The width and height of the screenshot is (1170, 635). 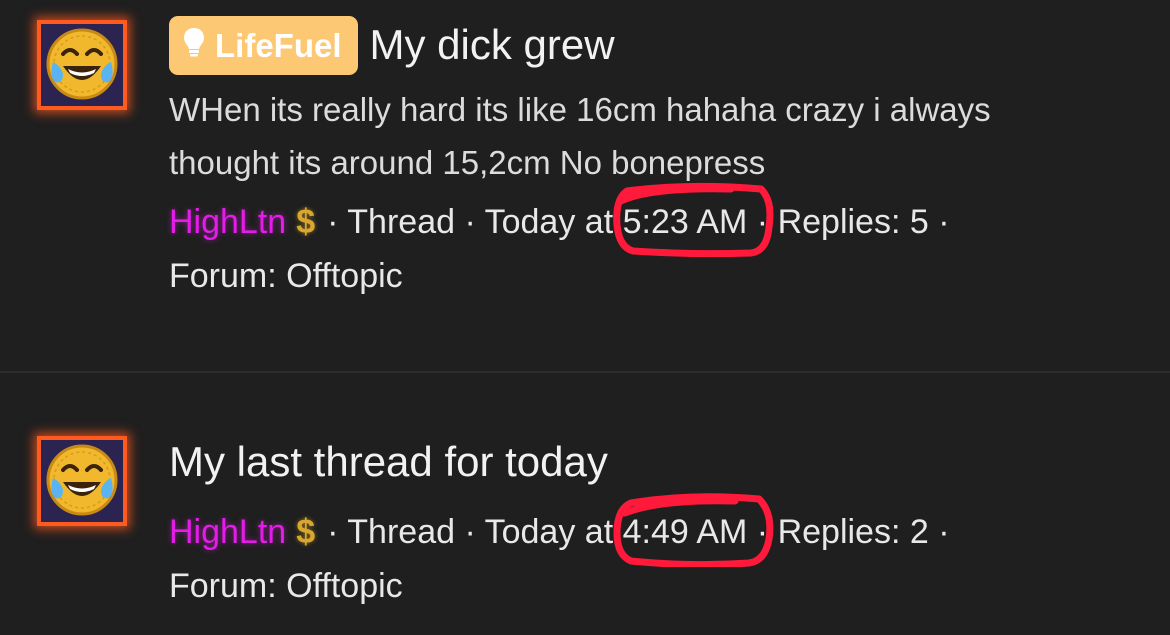 I want to click on prefix-badge: LifeFuel, so click(x=263, y=45).